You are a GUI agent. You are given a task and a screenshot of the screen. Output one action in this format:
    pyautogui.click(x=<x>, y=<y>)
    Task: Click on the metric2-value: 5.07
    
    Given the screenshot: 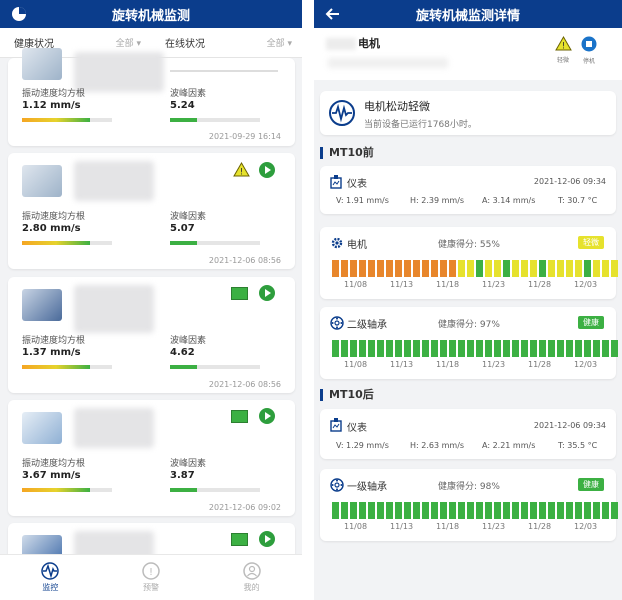 What is the action you would take?
    pyautogui.click(x=182, y=228)
    